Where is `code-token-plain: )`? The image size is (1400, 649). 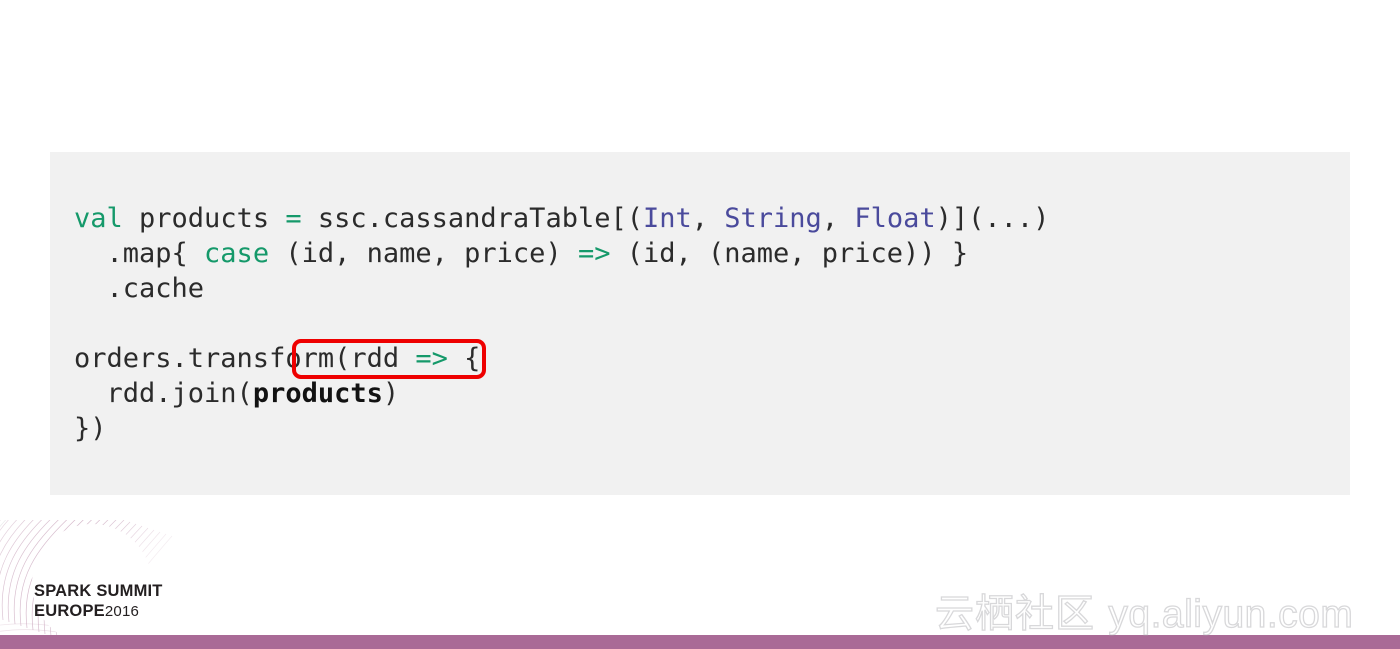 code-token-plain: ) is located at coordinates (391, 393).